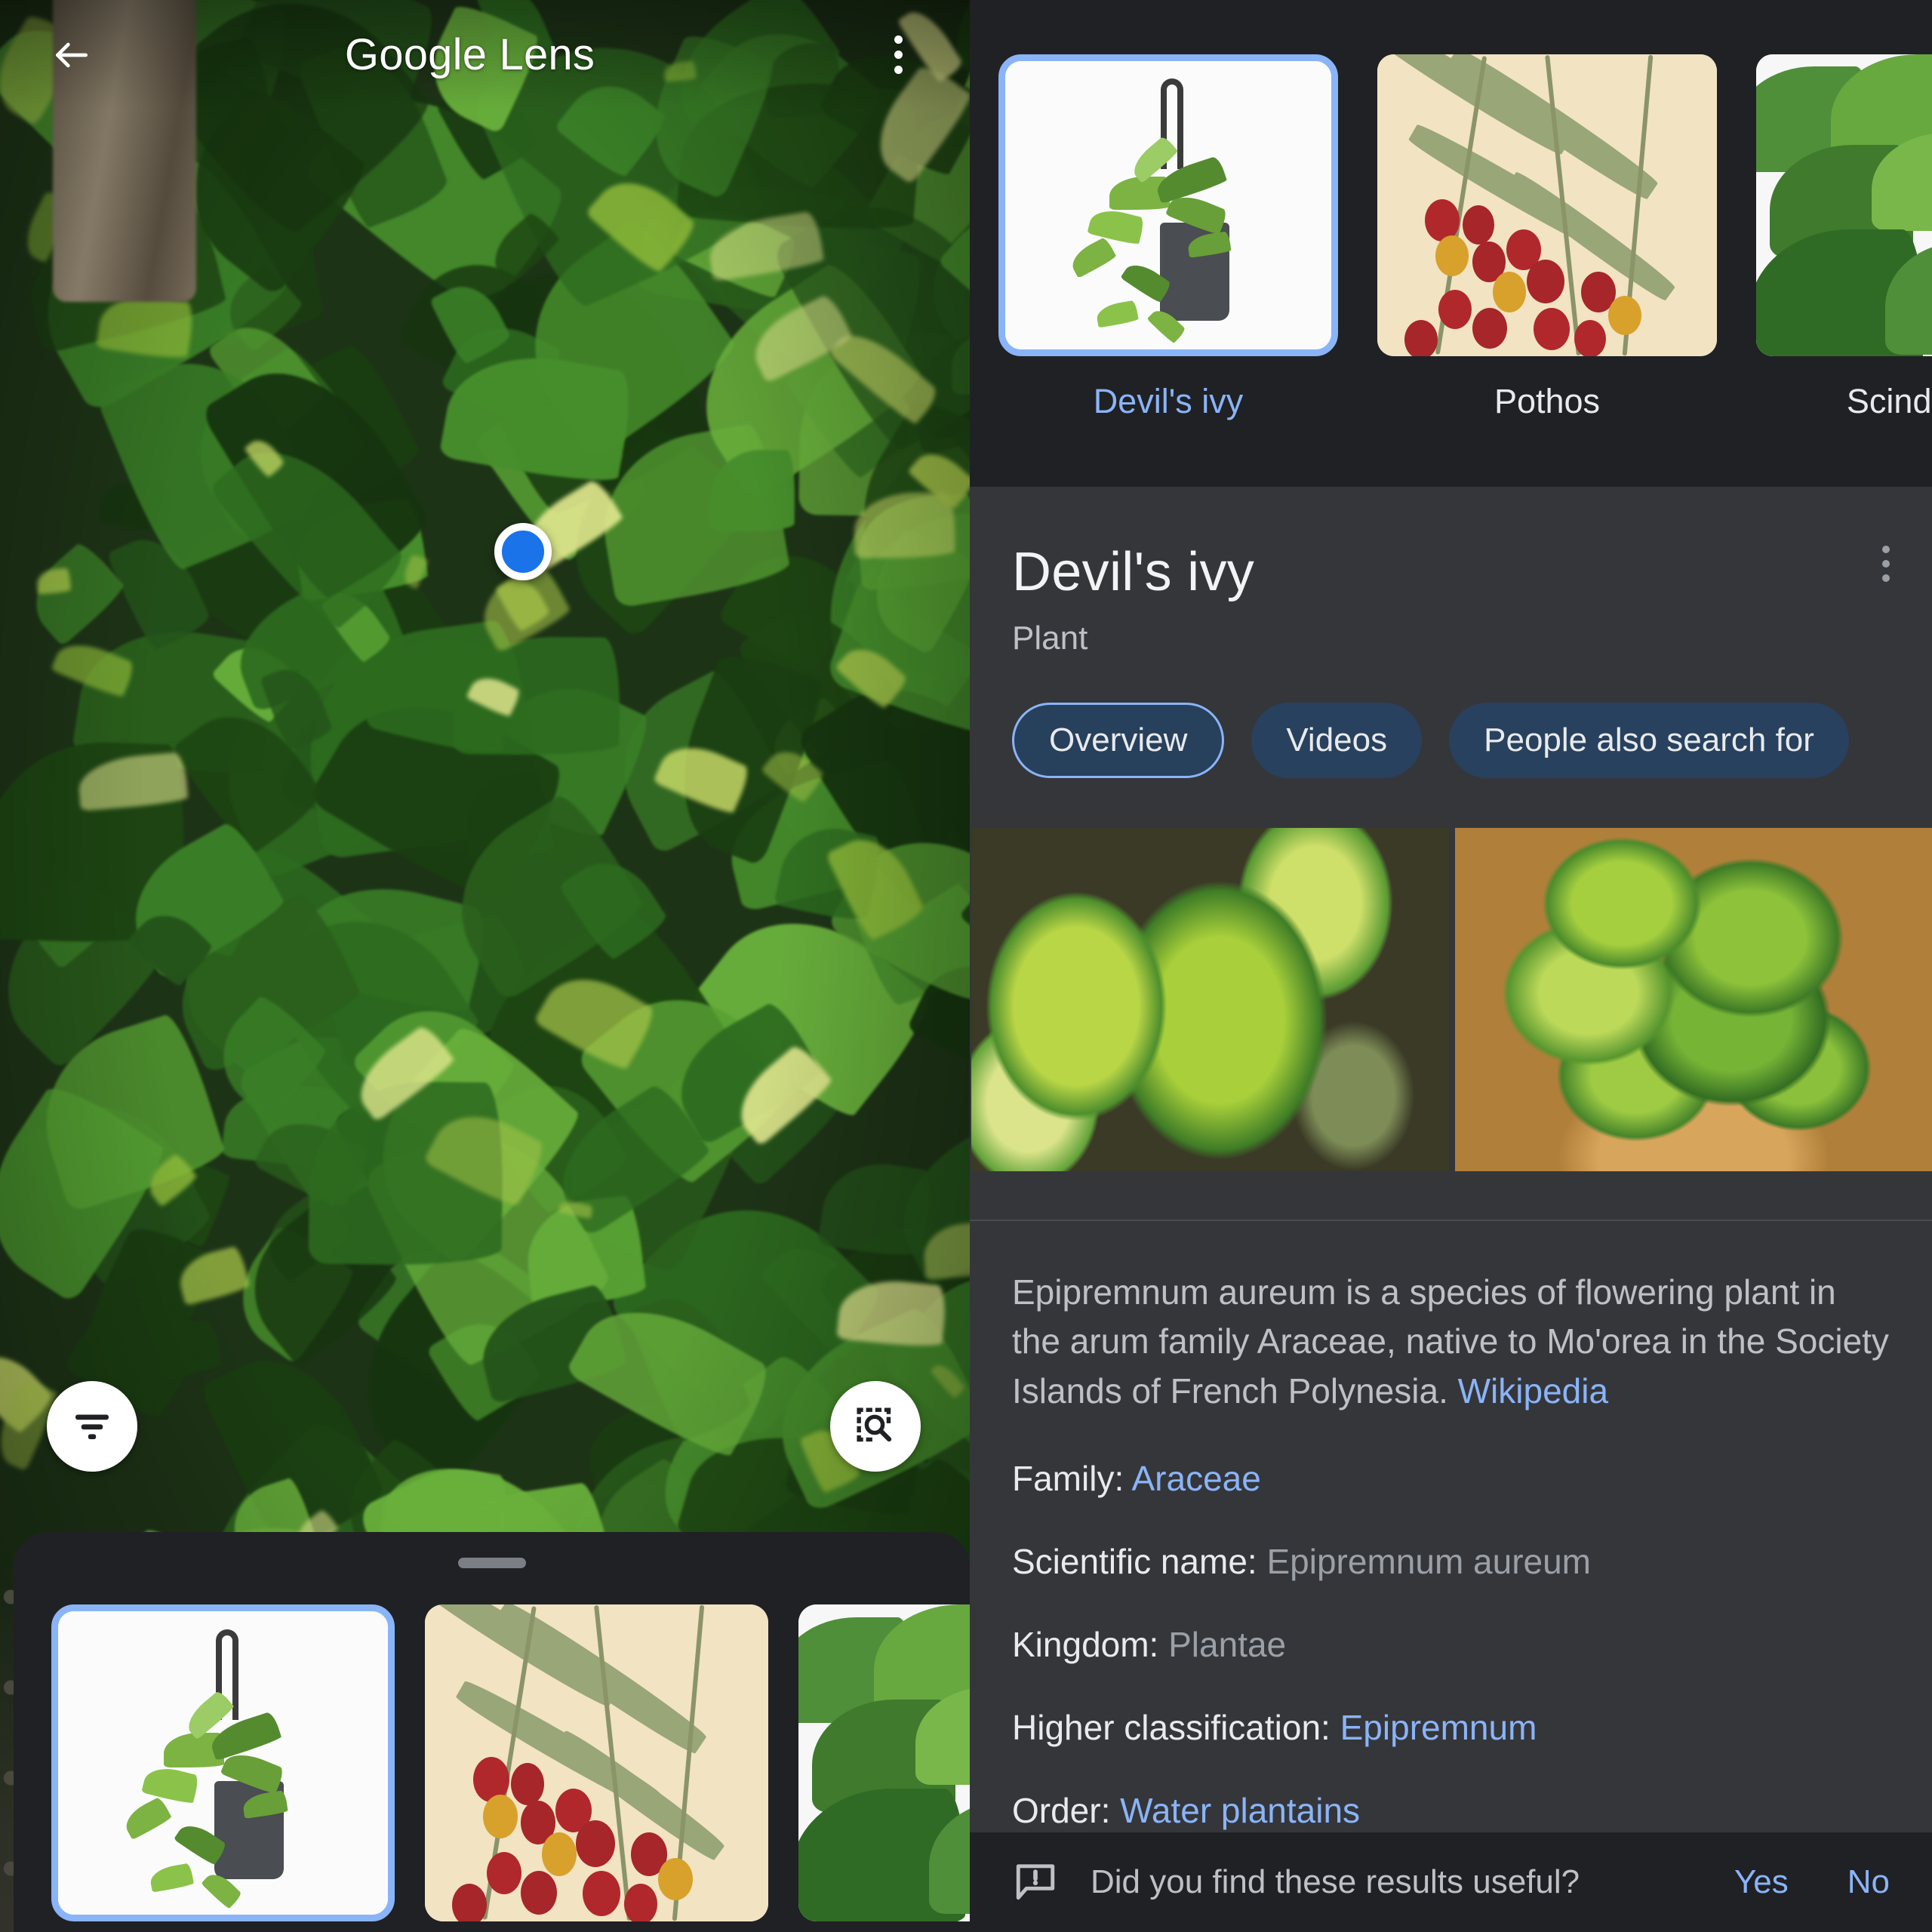  I want to click on fact-value: Epipremnum, so click(1438, 1727).